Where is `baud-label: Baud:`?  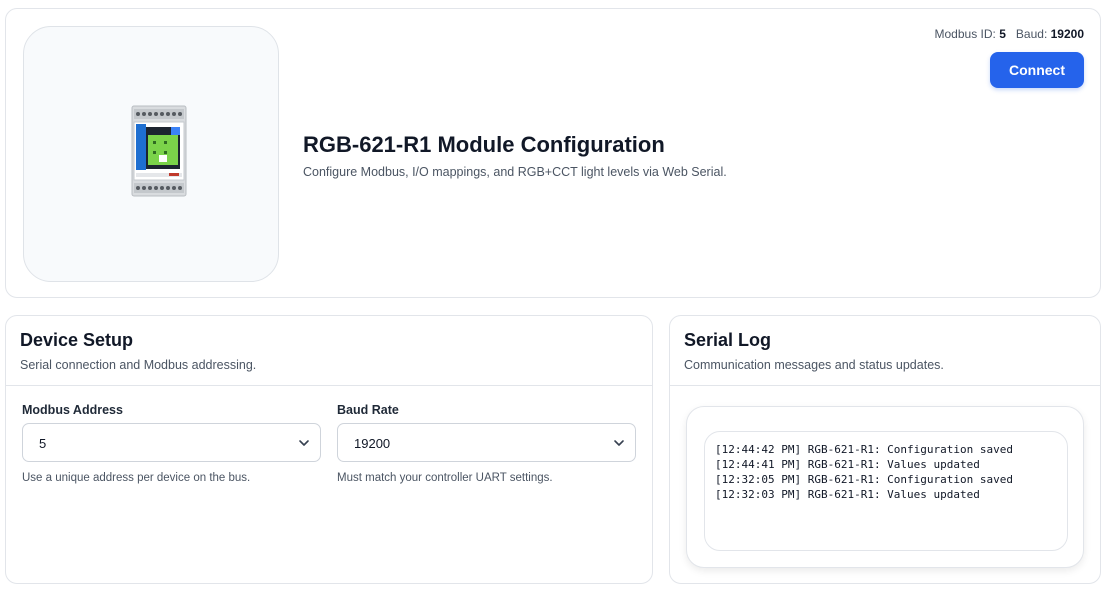
baud-label: Baud: is located at coordinates (1031, 34).